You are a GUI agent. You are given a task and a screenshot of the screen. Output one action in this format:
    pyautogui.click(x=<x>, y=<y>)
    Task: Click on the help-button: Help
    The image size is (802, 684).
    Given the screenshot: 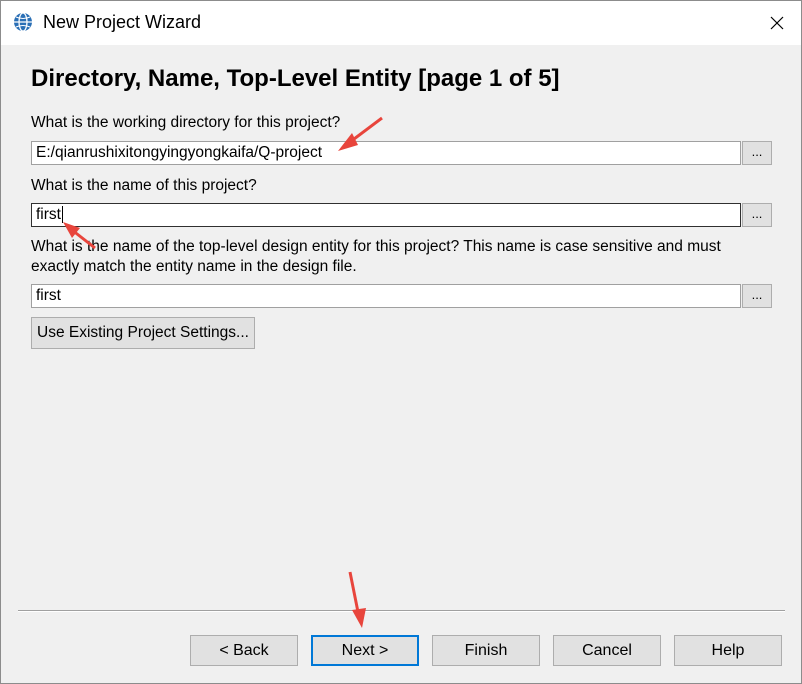 What is the action you would take?
    pyautogui.click(x=728, y=650)
    